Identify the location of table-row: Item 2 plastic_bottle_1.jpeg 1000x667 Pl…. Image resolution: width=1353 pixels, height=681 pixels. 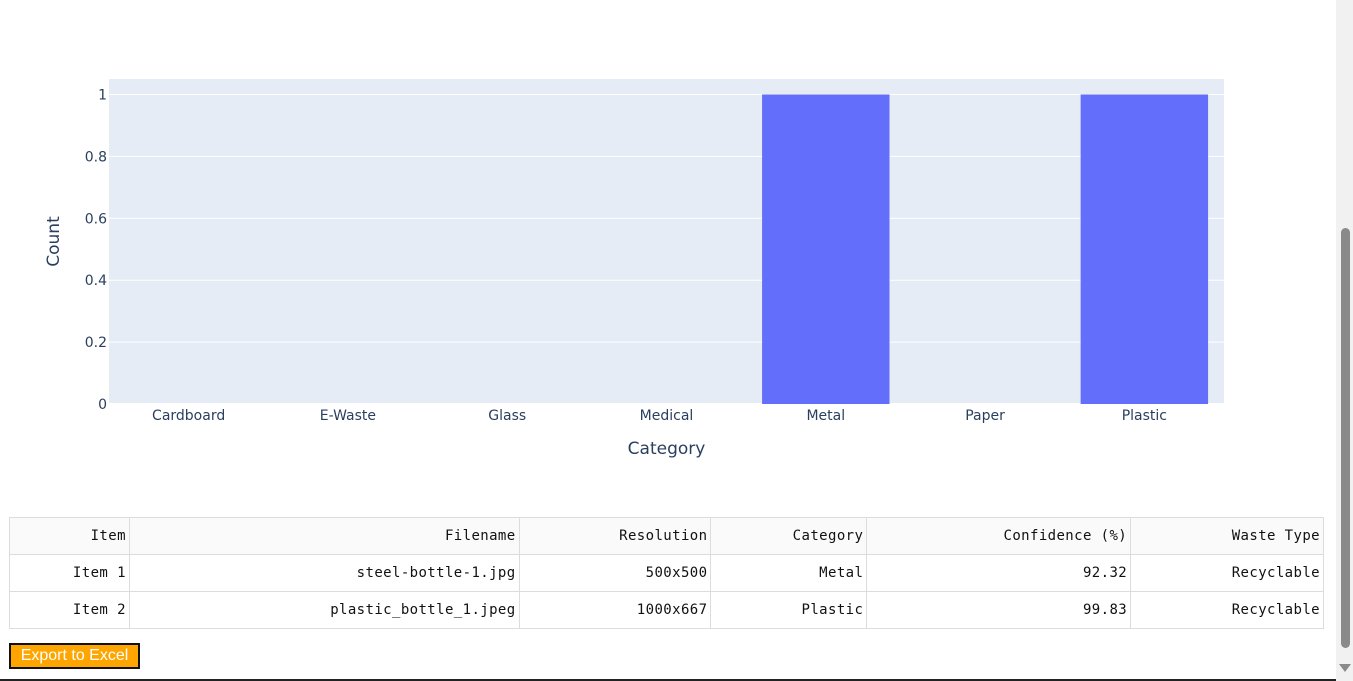
(666, 610).